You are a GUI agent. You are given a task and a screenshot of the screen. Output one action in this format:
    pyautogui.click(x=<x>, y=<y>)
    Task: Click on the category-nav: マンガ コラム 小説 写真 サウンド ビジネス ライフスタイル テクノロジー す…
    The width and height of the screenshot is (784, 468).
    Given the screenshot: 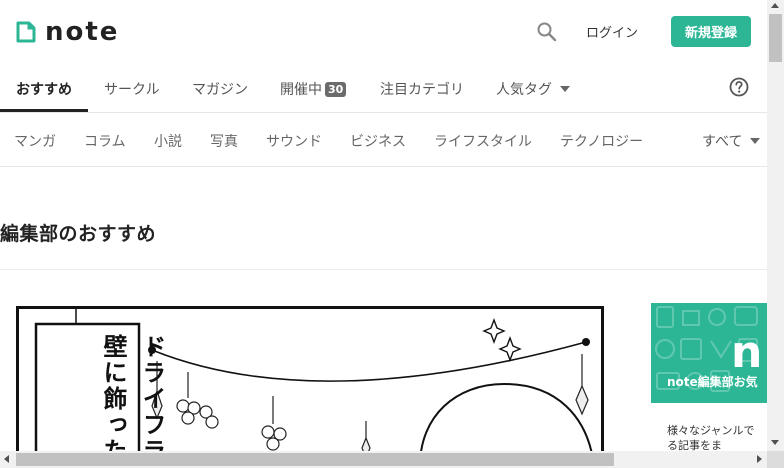 What is the action you would take?
    pyautogui.click(x=383, y=140)
    